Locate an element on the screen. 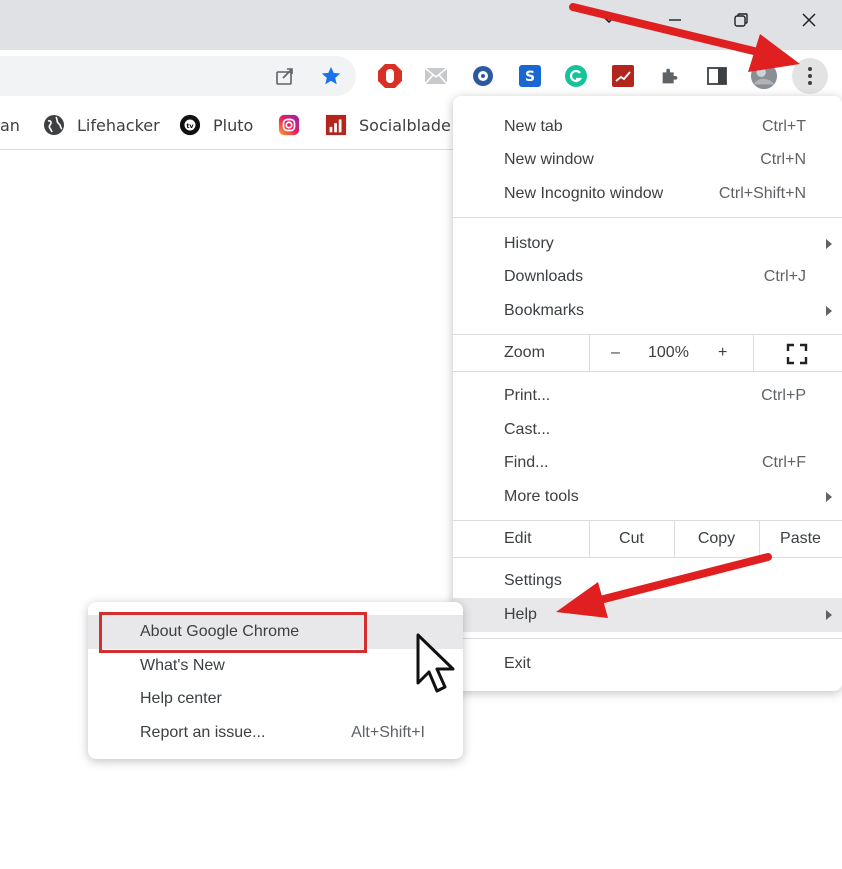  profile-button is located at coordinates (764, 76).